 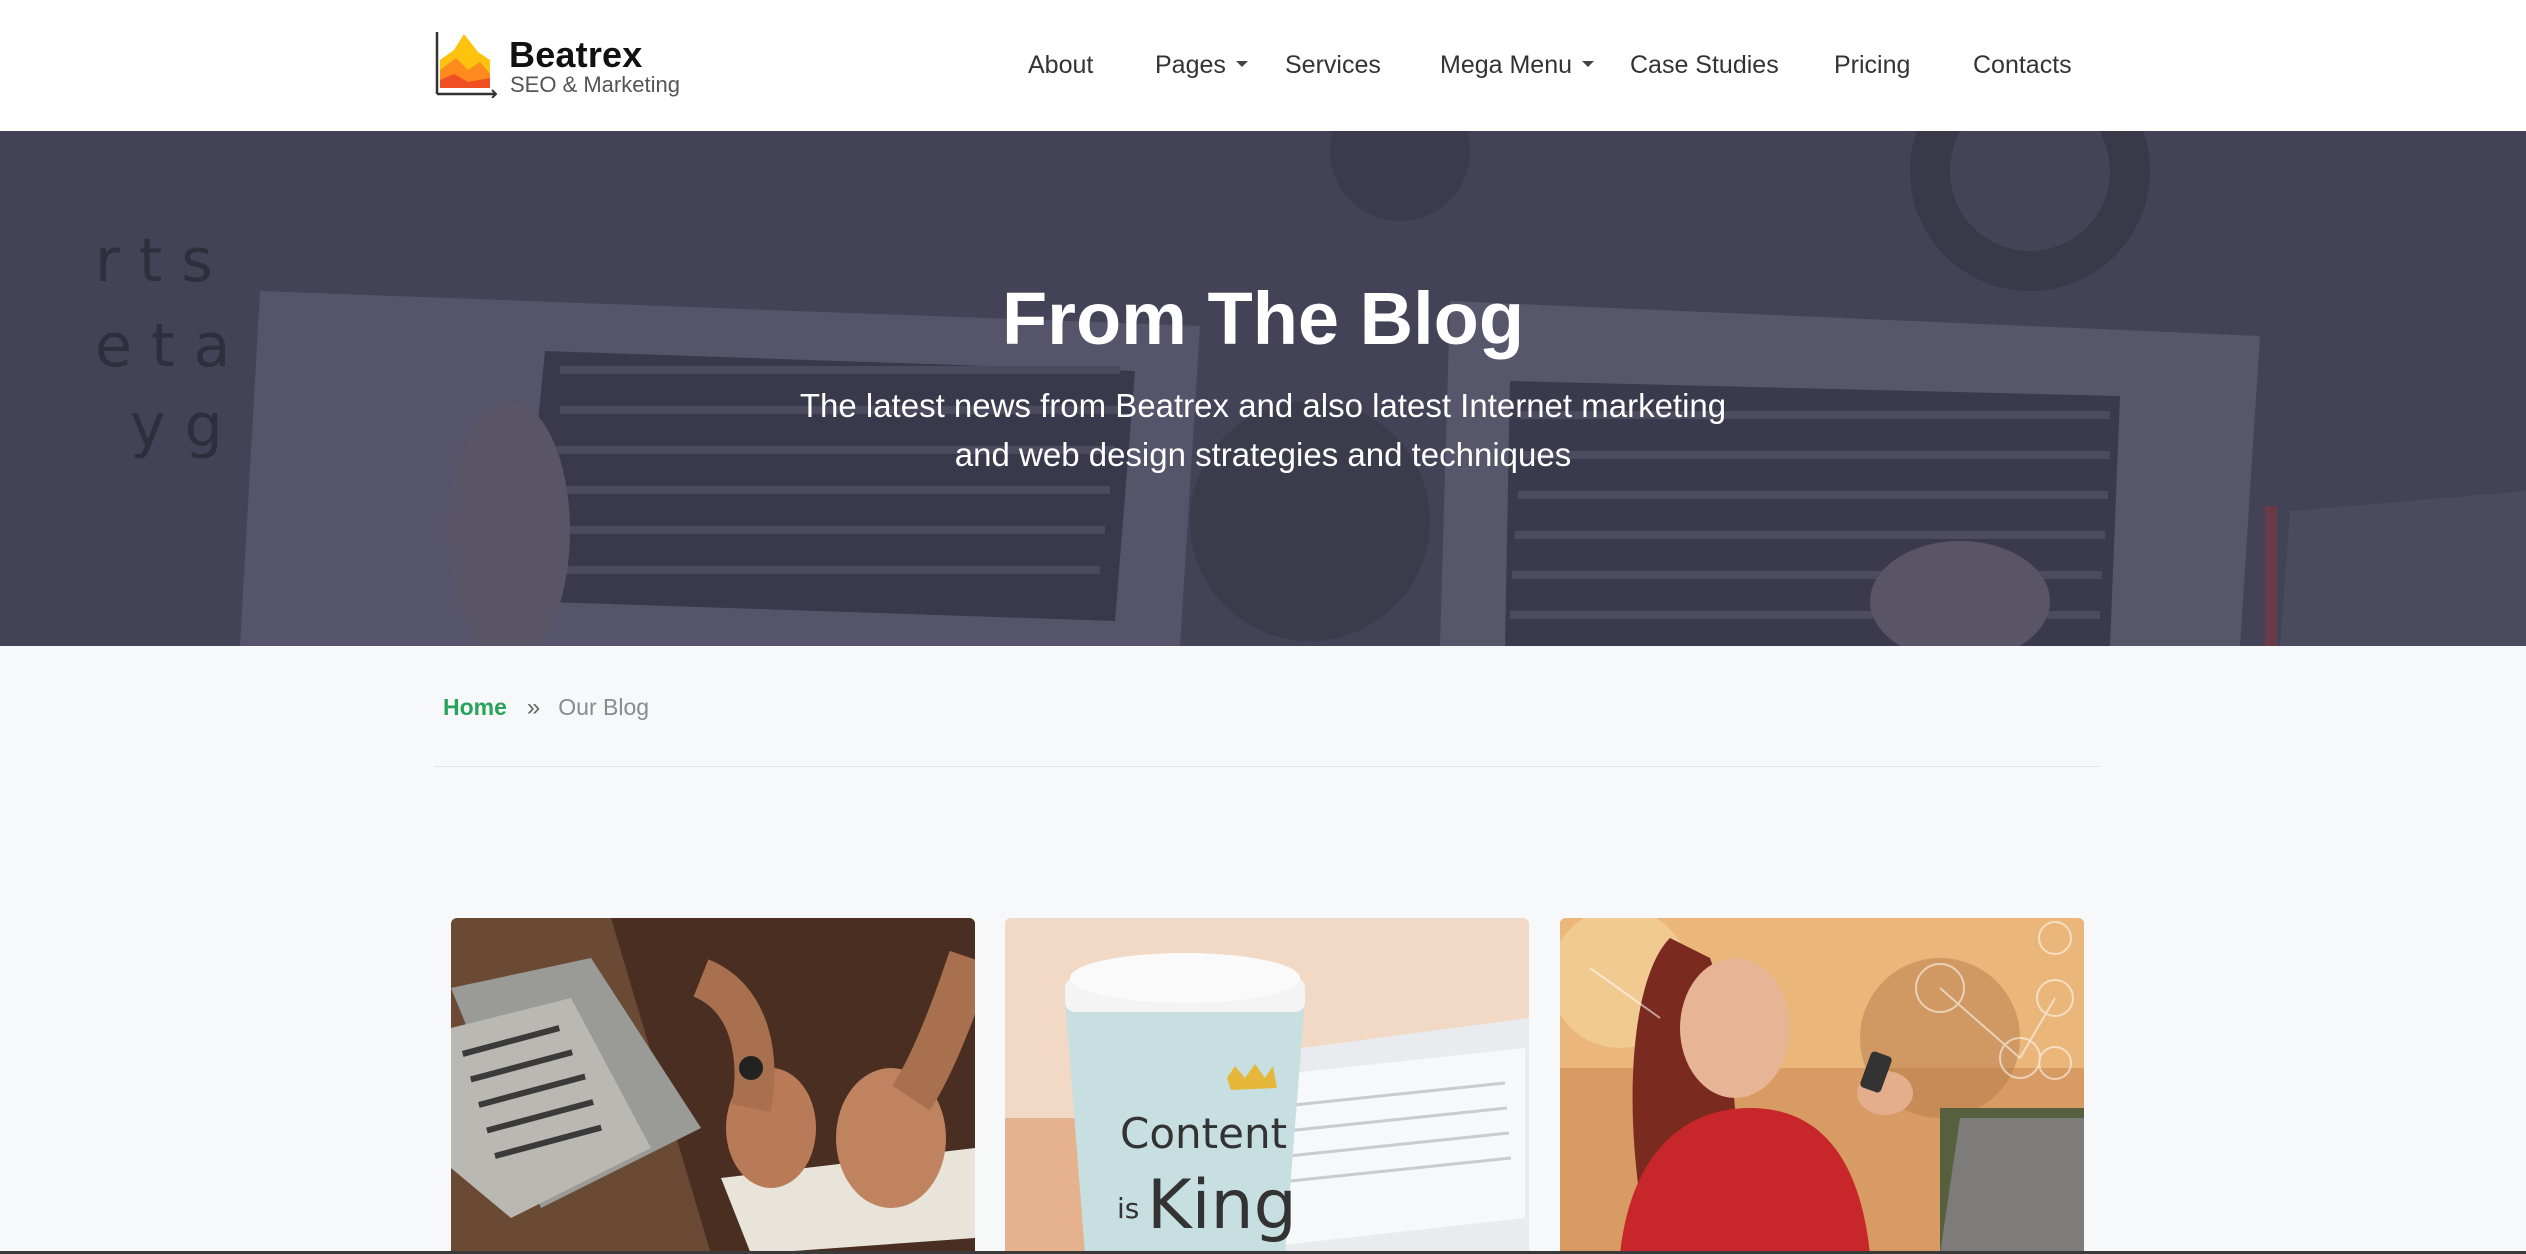 I want to click on nav-item-services: Services, so click(x=1333, y=65).